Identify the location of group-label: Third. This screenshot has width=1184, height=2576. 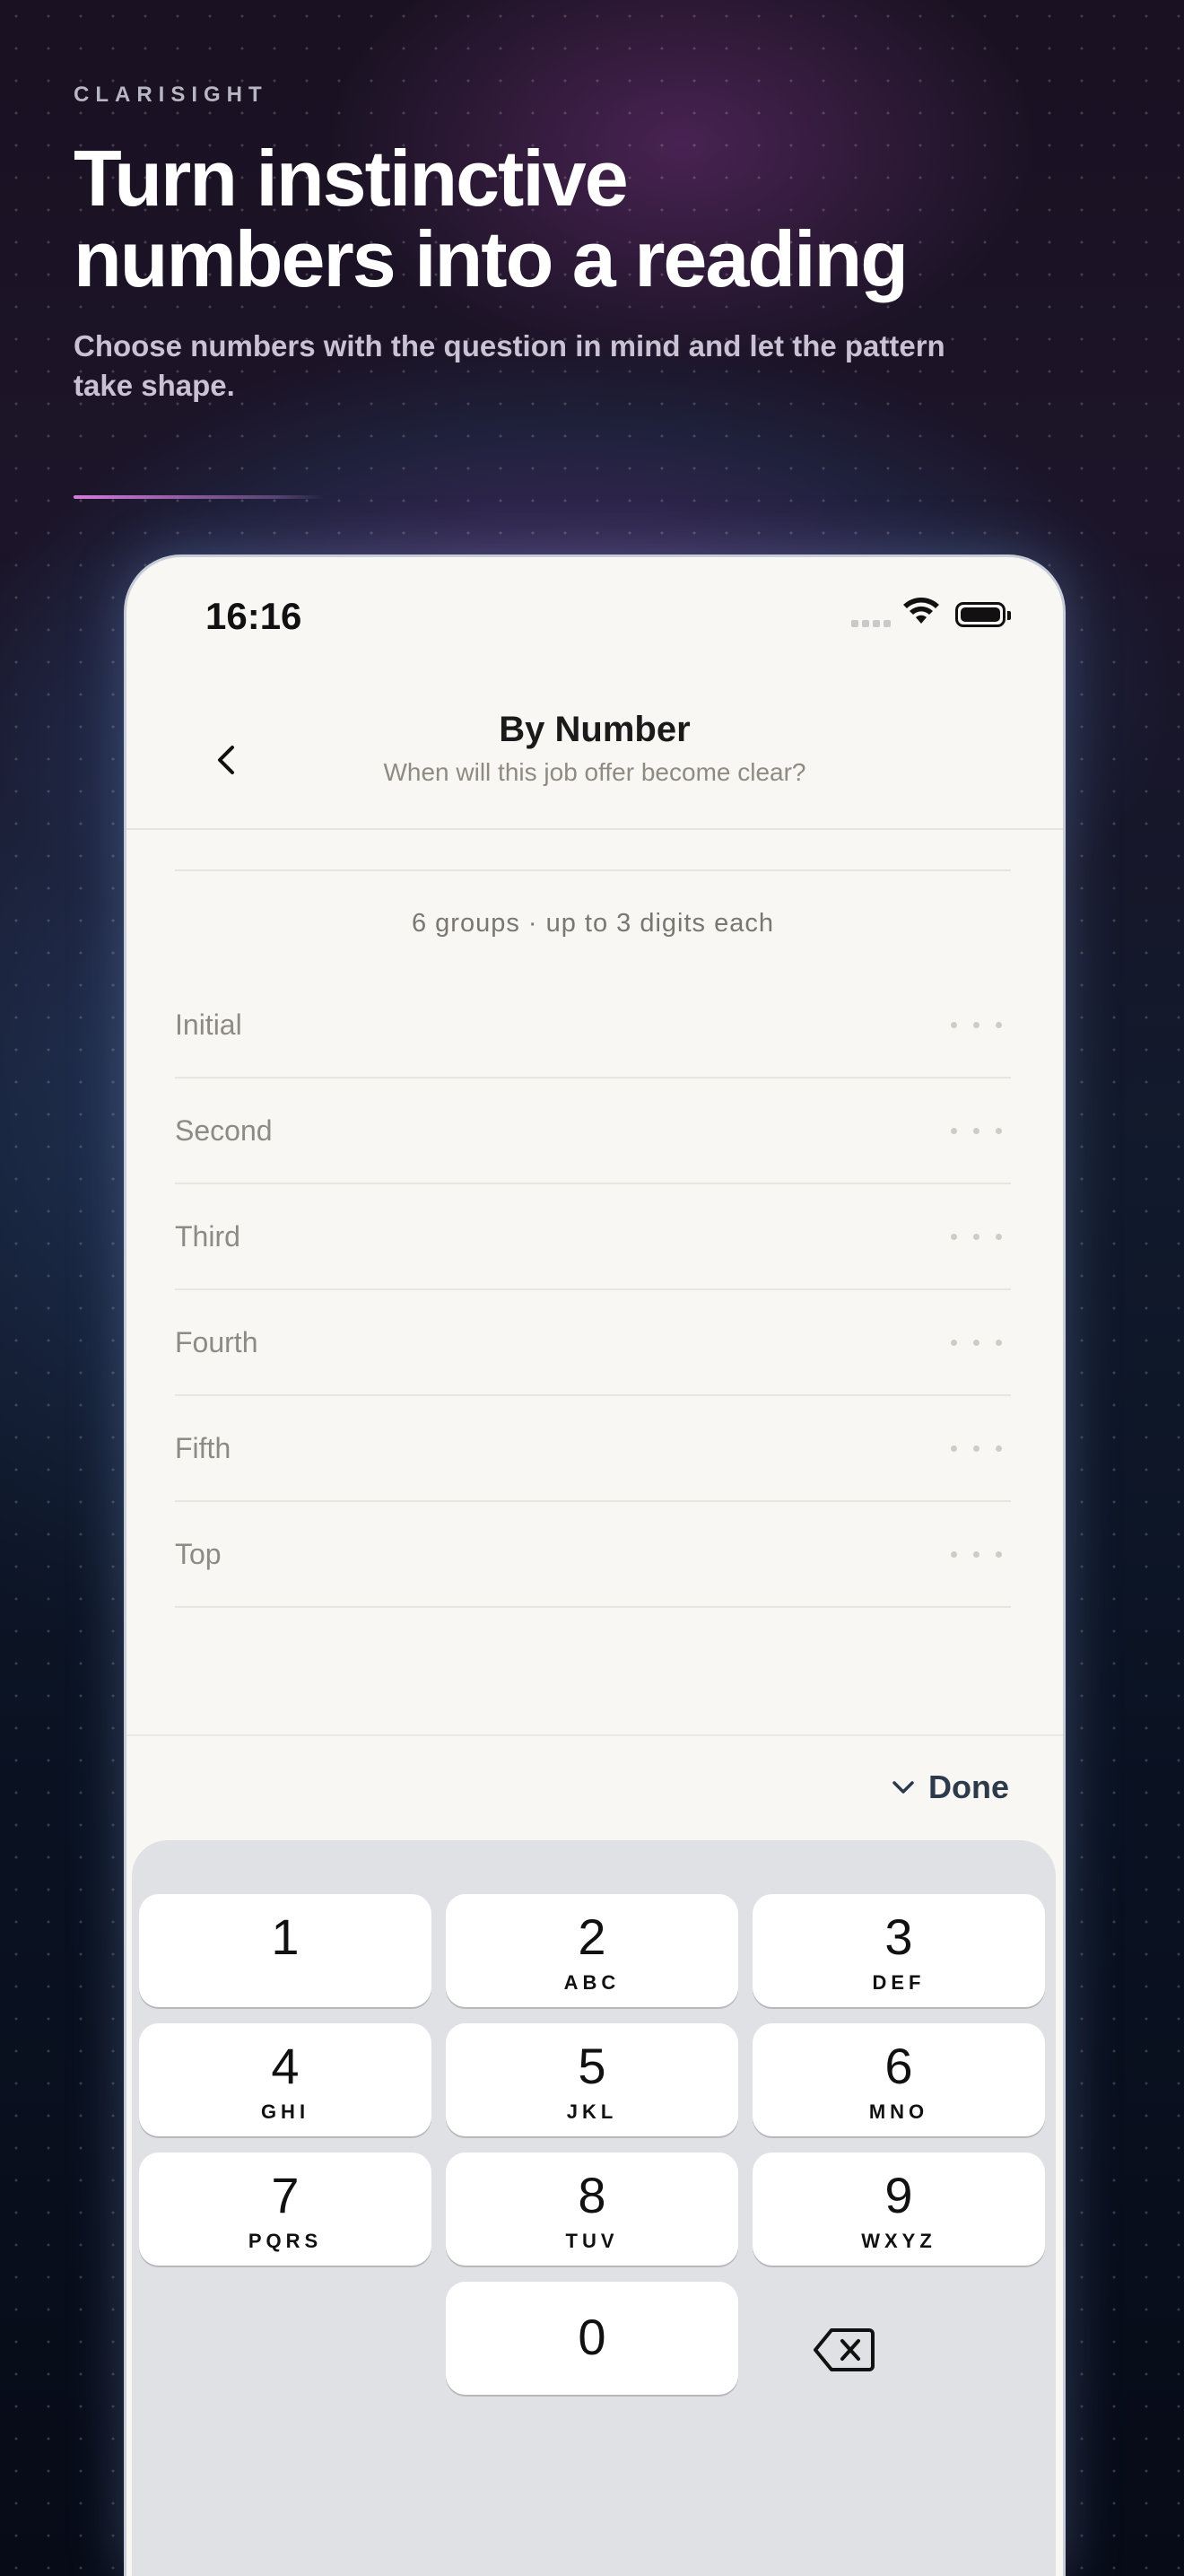
(208, 1236).